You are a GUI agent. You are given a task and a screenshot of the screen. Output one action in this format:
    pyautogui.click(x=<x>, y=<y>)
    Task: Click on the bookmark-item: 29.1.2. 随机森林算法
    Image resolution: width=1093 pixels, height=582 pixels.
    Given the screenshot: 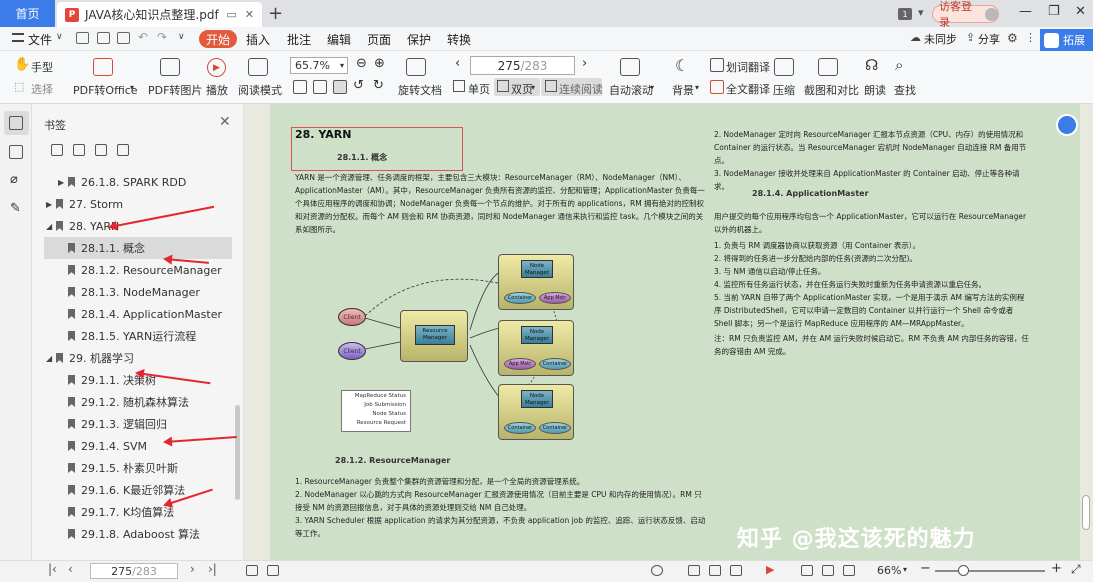 What is the action you would take?
    pyautogui.click(x=138, y=402)
    